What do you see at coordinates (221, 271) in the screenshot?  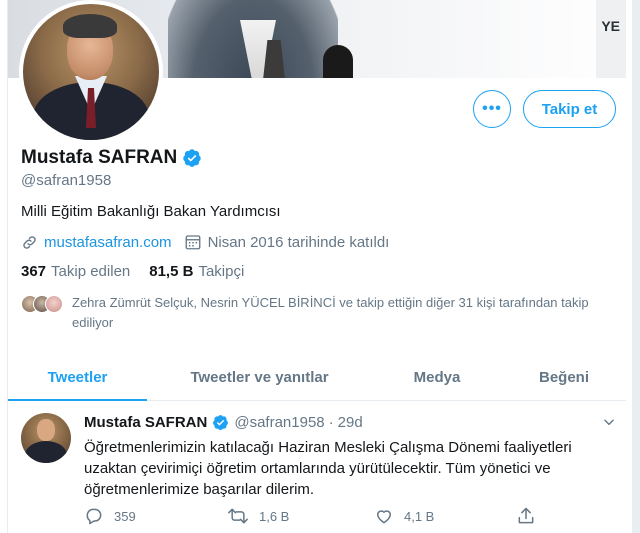 I see `followers-label: Takipçi` at bounding box center [221, 271].